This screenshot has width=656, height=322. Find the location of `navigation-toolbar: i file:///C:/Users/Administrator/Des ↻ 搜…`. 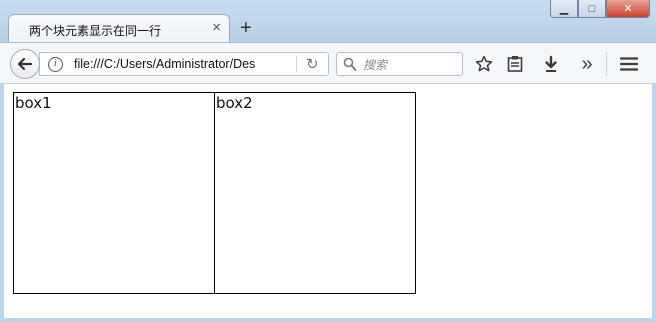

navigation-toolbar: i file:///C:/Users/Administrator/Des ↻ 搜… is located at coordinates (328, 63).